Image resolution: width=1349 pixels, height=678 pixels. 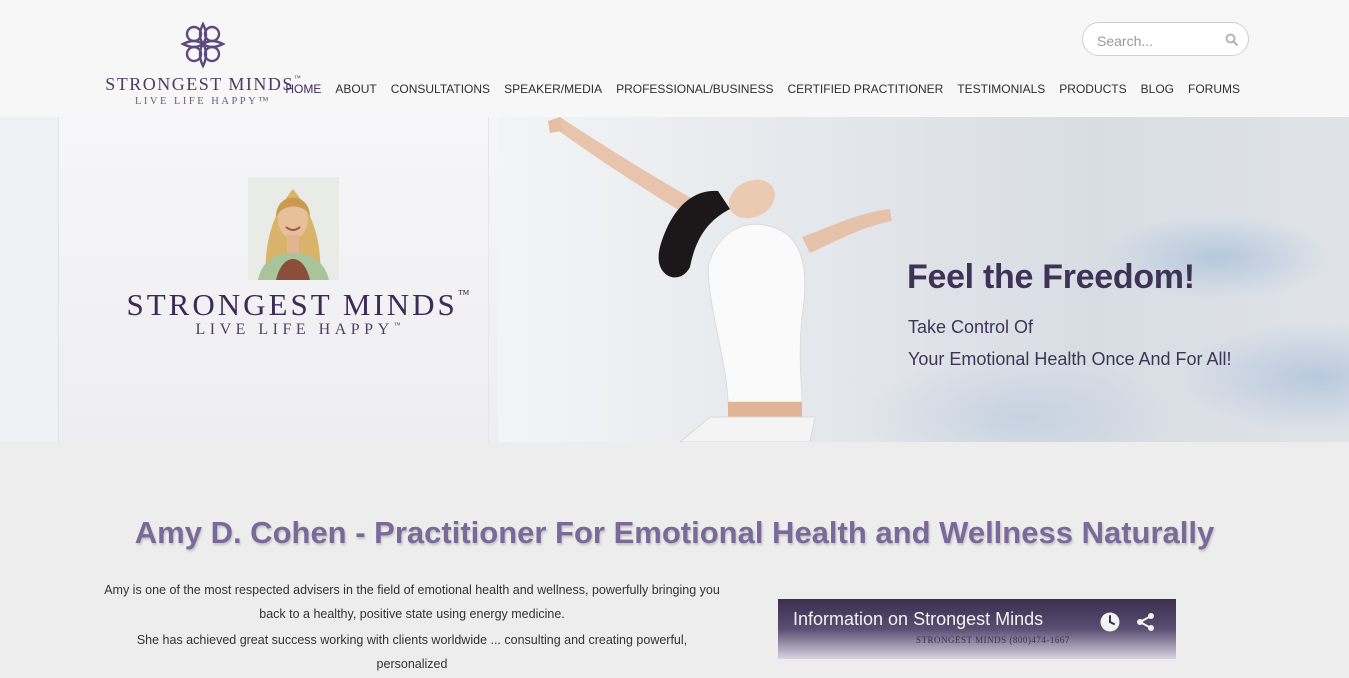 I want to click on nav-item-forums: FORUMS, so click(x=1214, y=89).